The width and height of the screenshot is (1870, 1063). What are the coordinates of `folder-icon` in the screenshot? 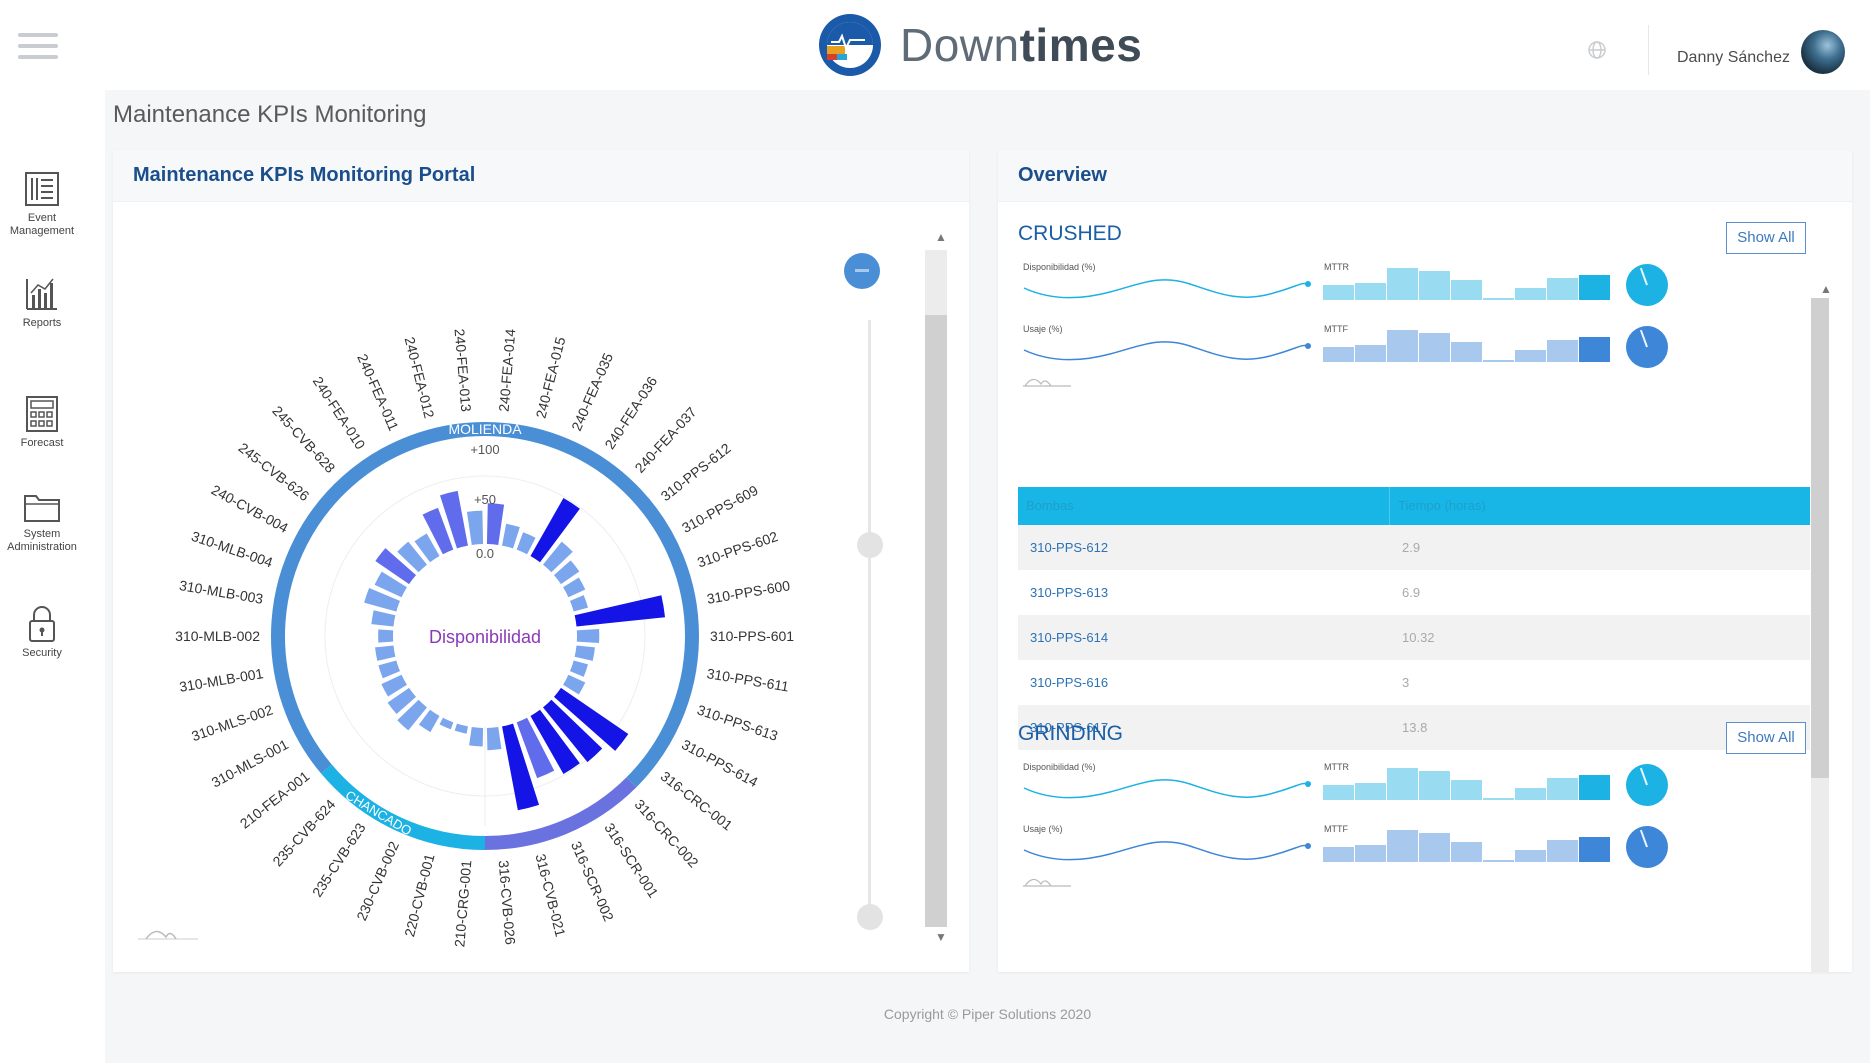 It's located at (42, 508).